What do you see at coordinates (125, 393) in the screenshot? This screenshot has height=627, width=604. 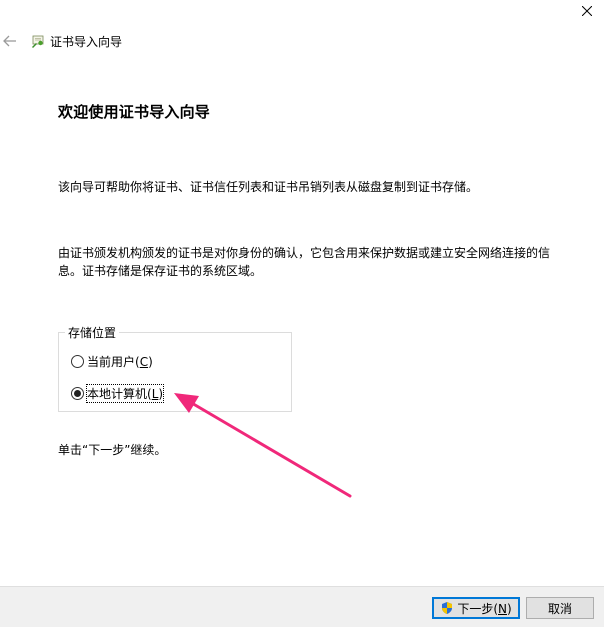 I see `local-machine-label: 本地计算机(L)` at bounding box center [125, 393].